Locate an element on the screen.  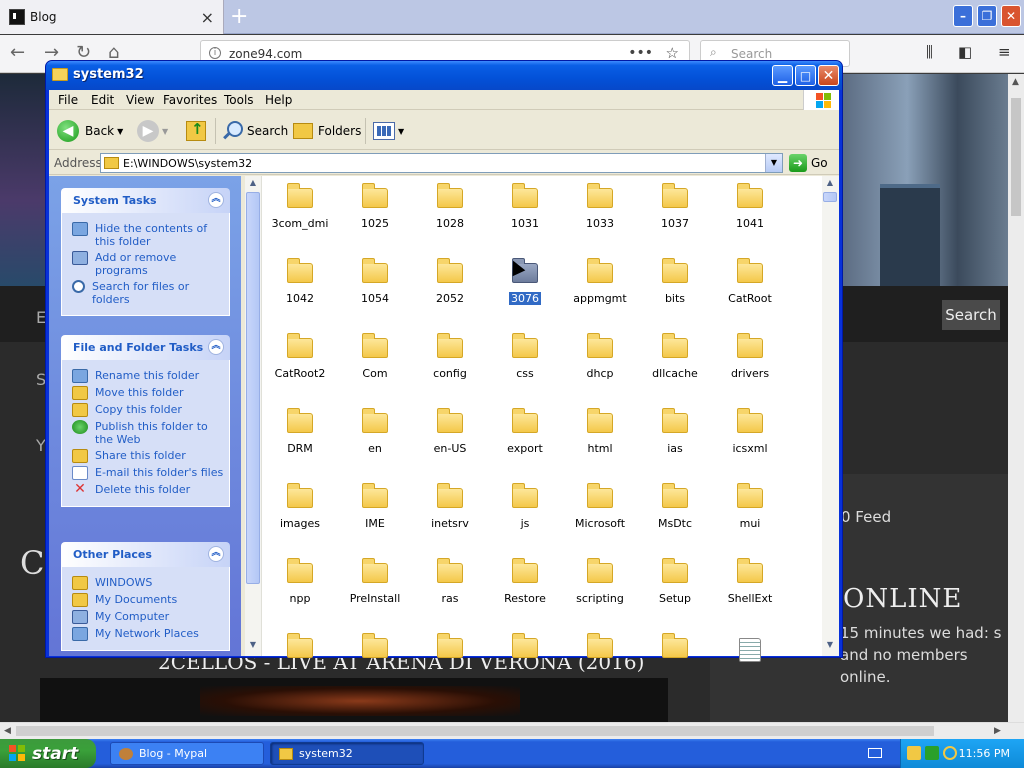
task-move-folder: Move this folder is located at coordinates (150, 393).